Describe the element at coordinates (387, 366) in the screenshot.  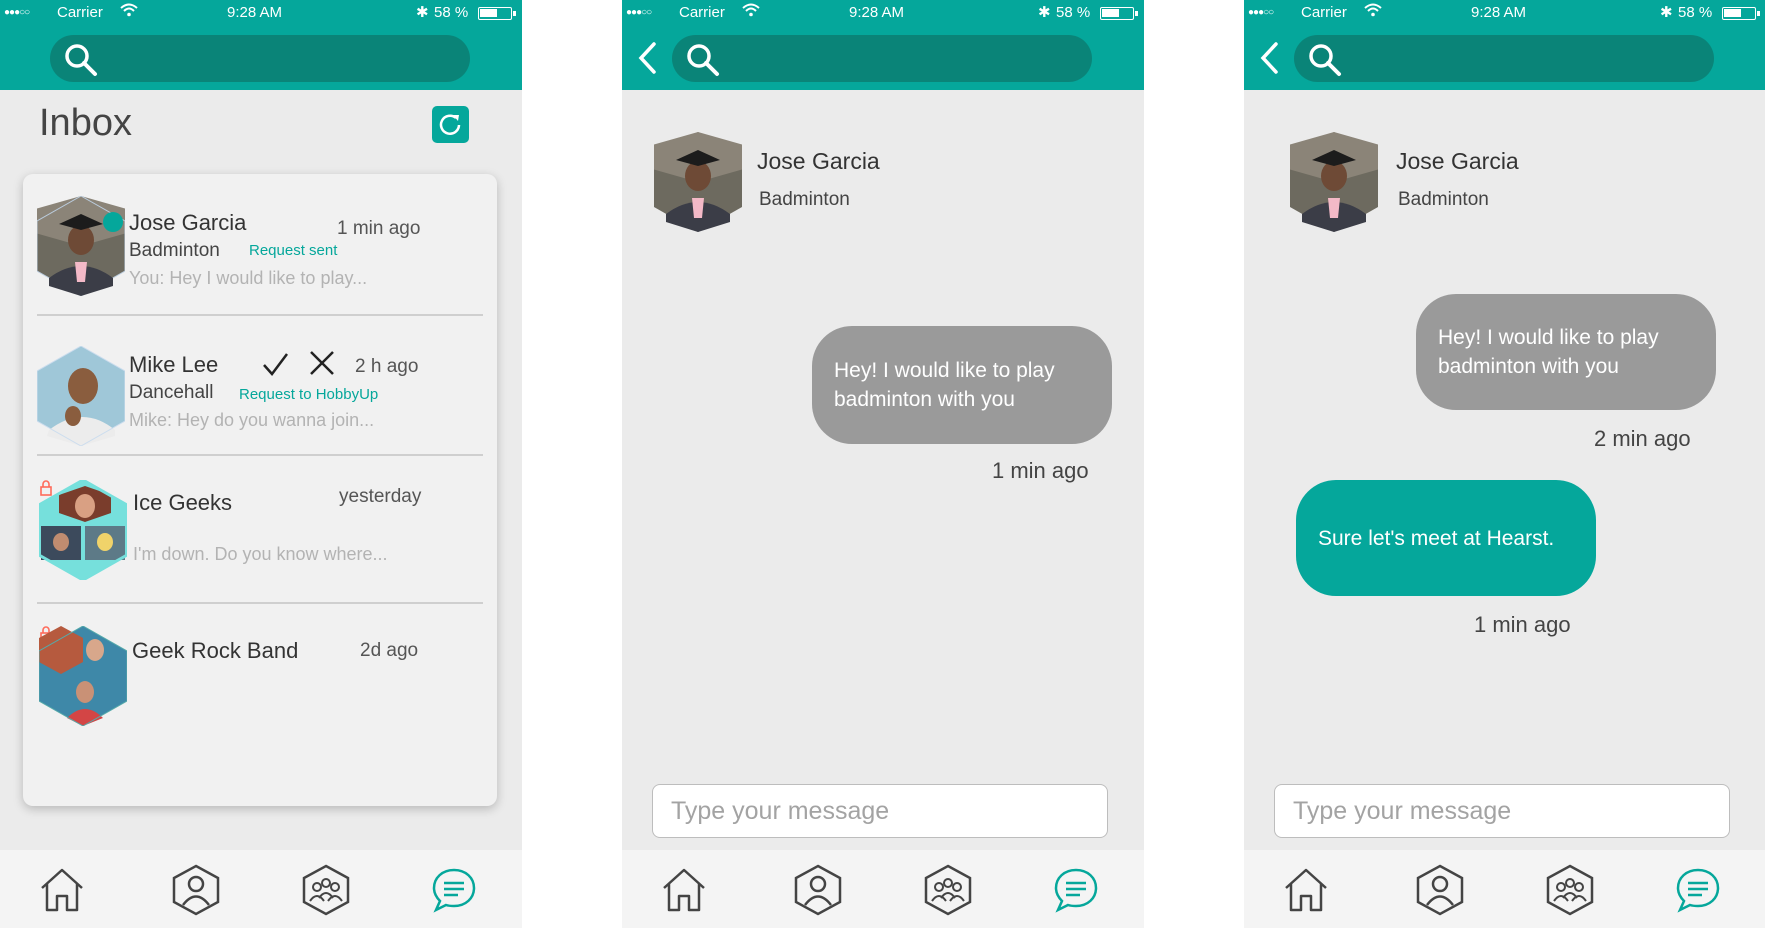
I see `message-time: 2 h ago` at that location.